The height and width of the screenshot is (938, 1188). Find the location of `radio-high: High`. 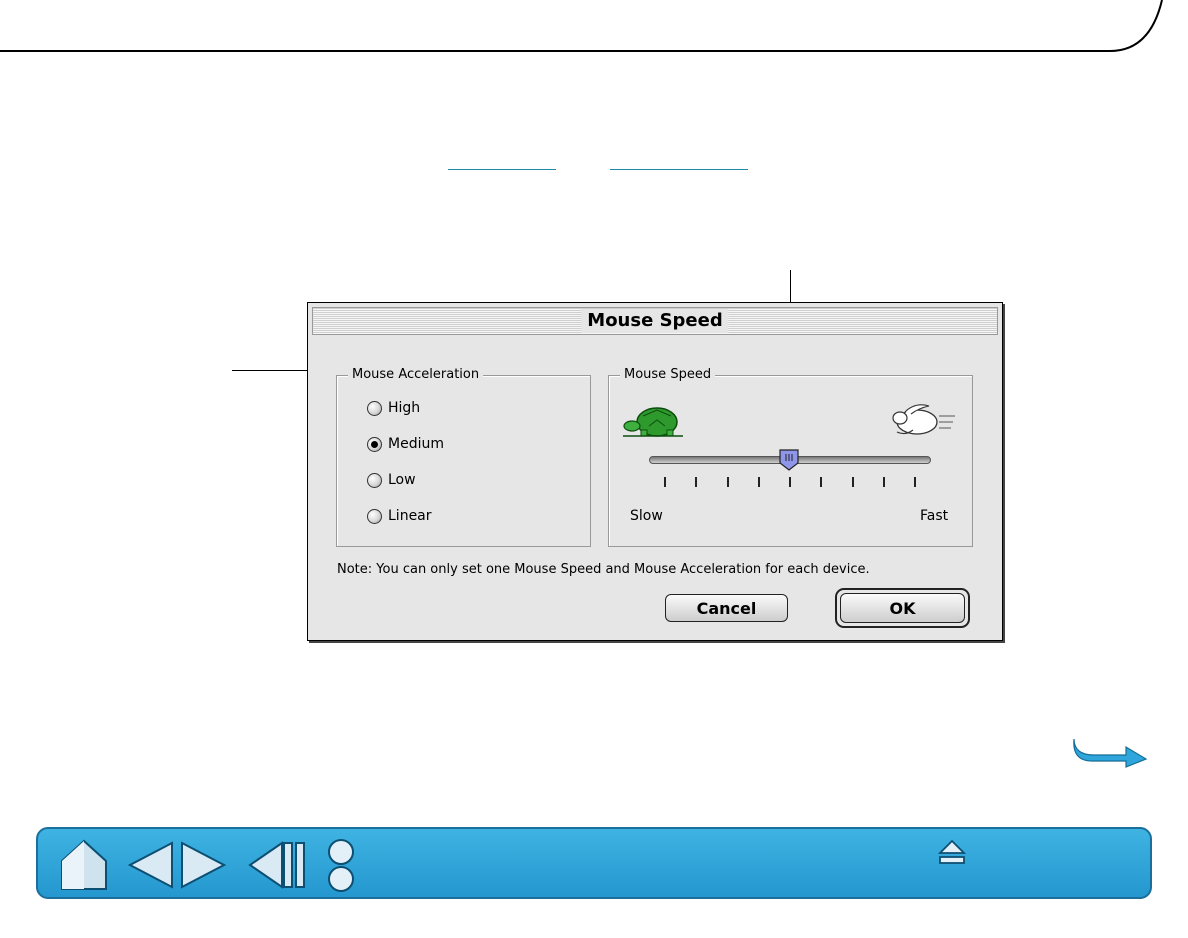

radio-high: High is located at coordinates (393, 408).